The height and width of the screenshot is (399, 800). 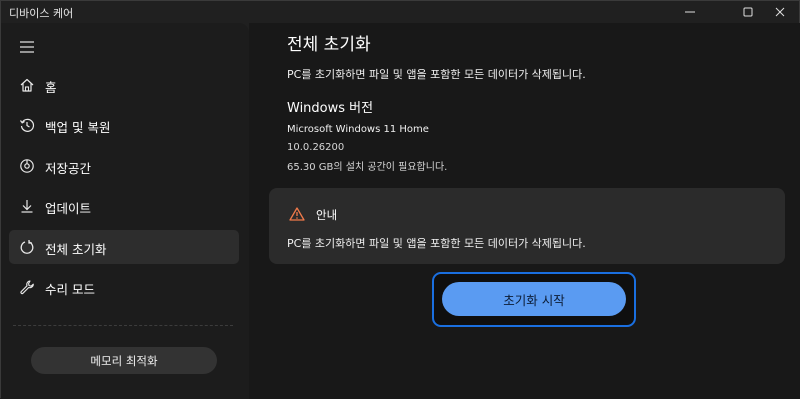 I want to click on os-version: 10.0.26200, so click(x=316, y=147).